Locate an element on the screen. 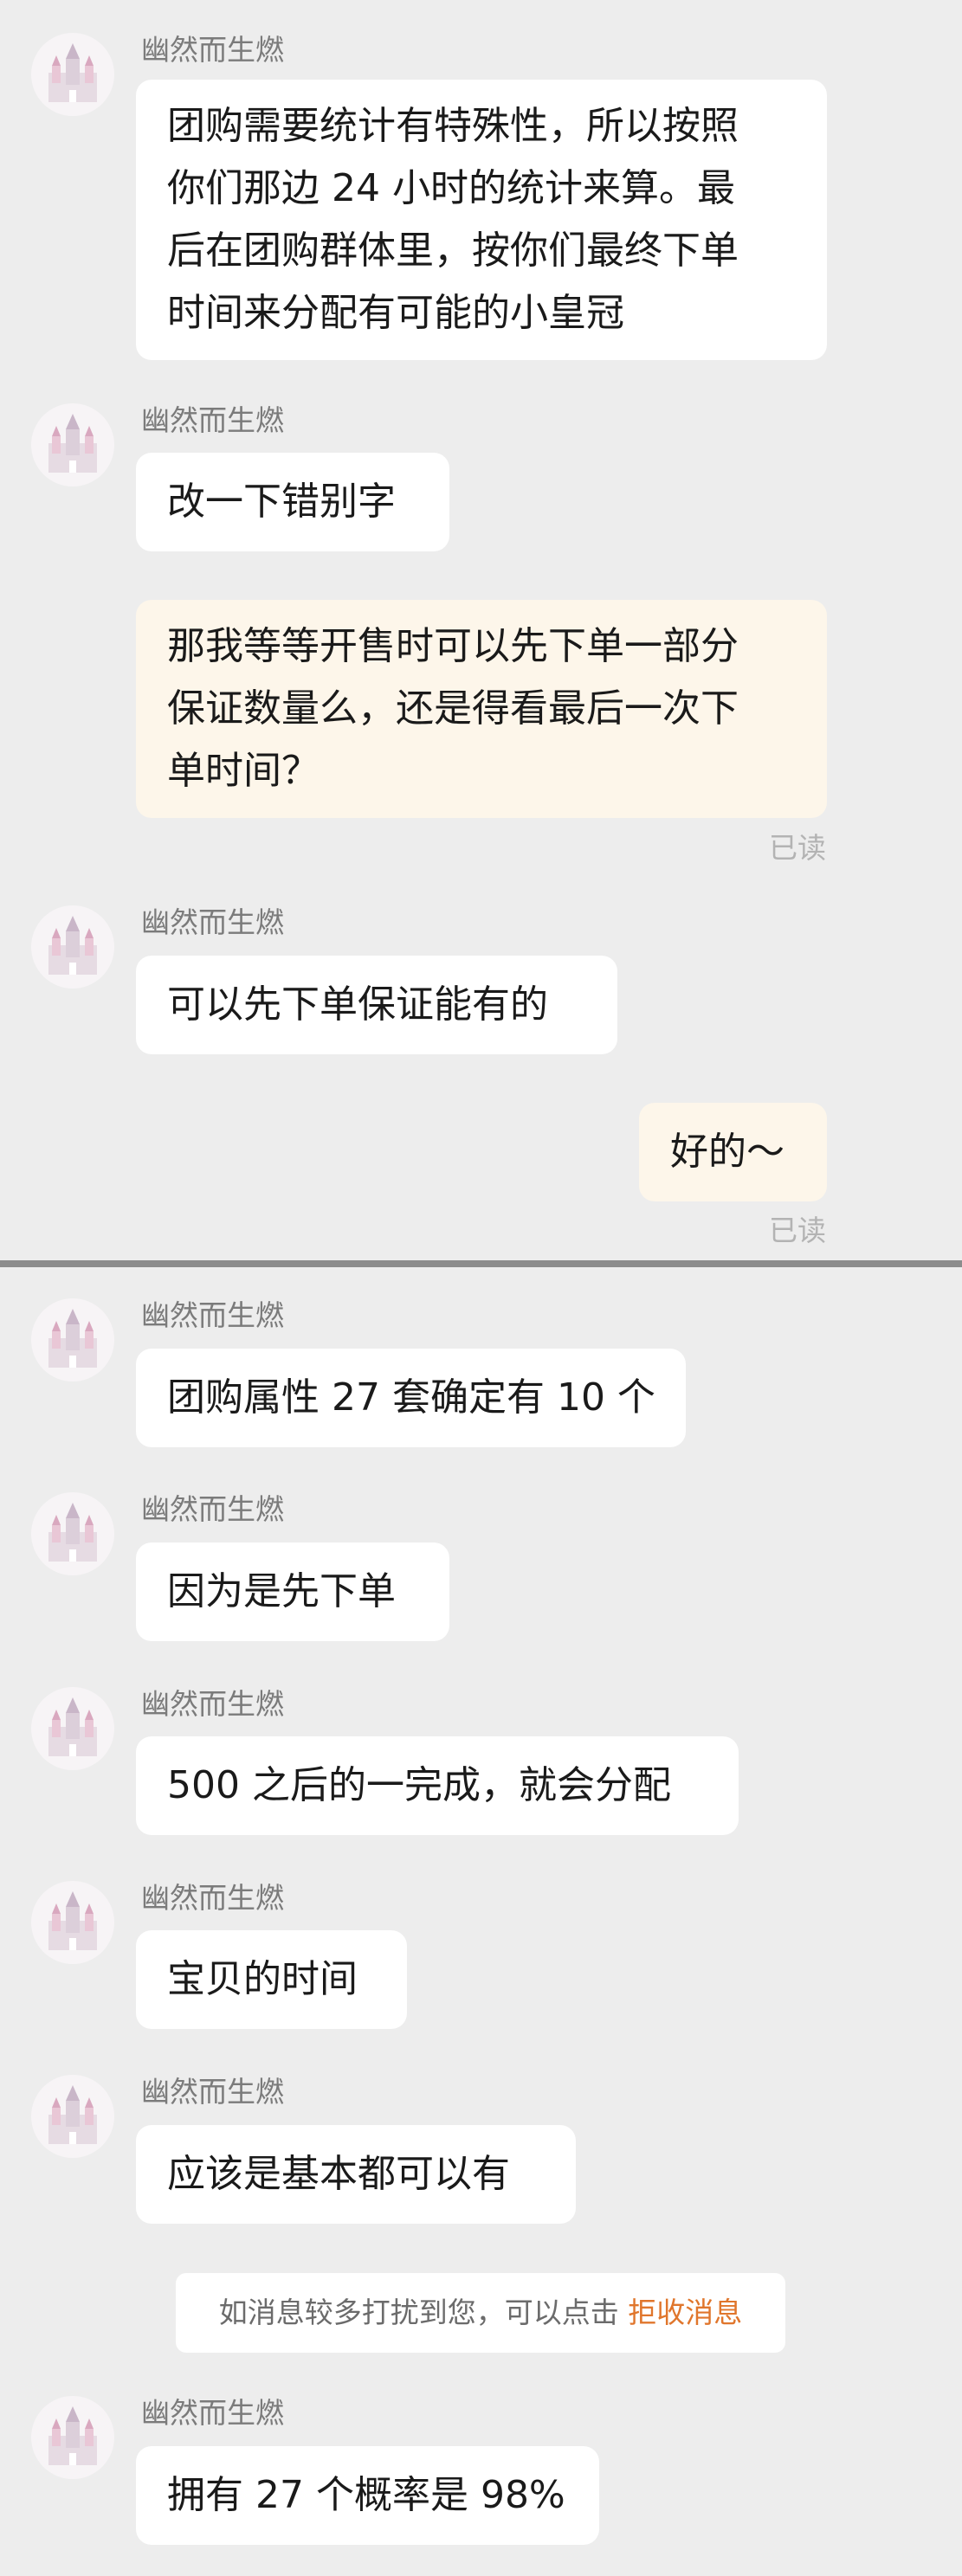 The height and width of the screenshot is (2576, 962). screenshot-divider is located at coordinates (481, 1263).